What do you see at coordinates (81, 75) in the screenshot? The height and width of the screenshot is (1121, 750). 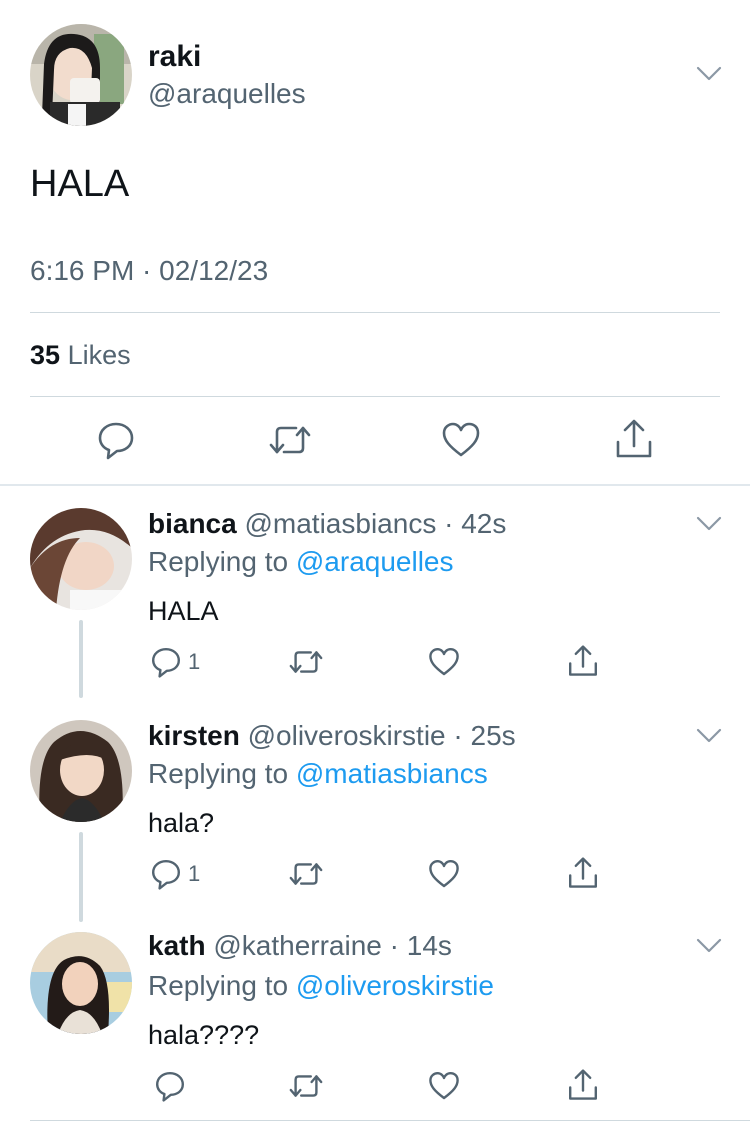 I see `avatar-raki` at bounding box center [81, 75].